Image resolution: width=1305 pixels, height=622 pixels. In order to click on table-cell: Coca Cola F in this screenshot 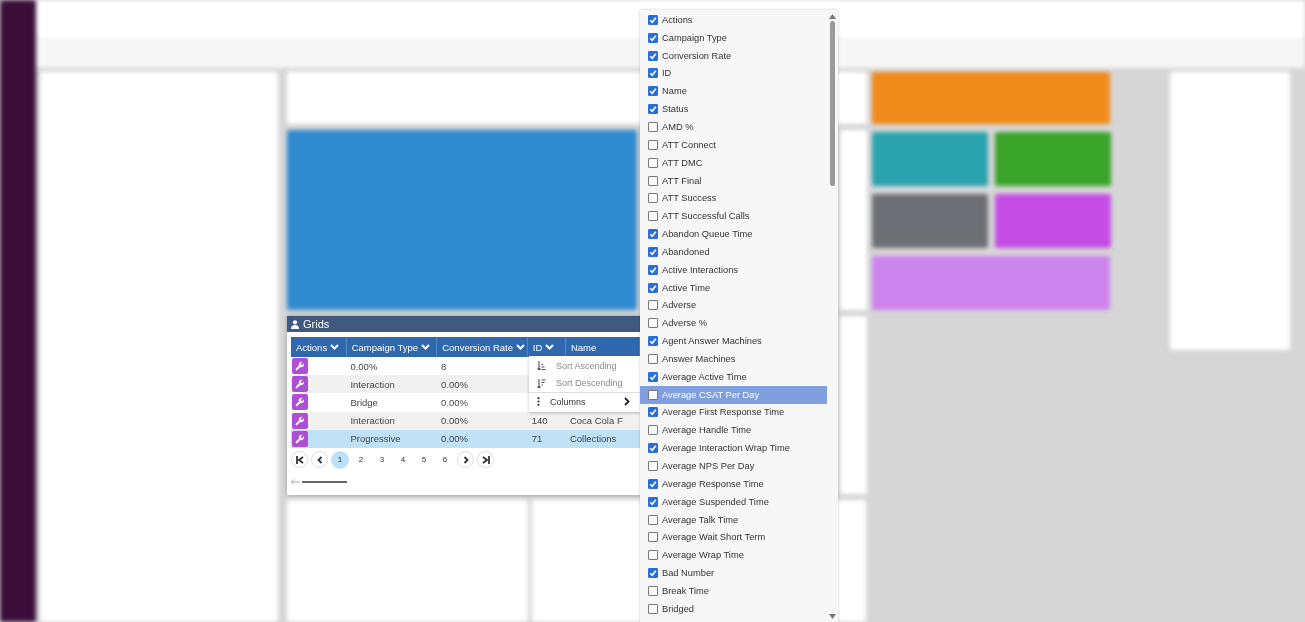, I will do `click(596, 421)`.